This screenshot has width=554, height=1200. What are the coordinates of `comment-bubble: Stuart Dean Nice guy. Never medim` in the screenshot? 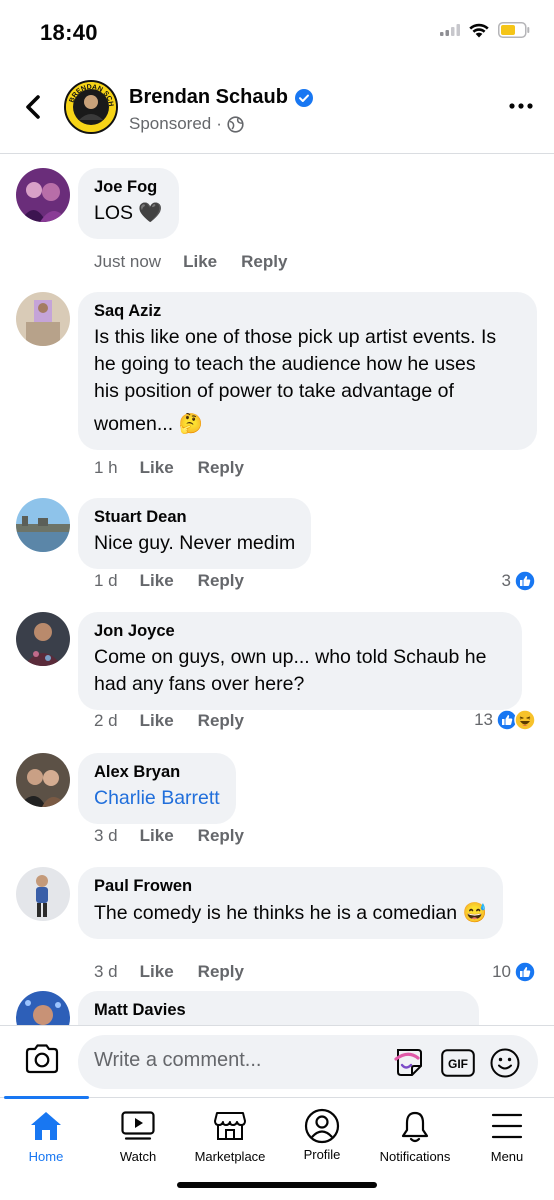 It's located at (195, 533).